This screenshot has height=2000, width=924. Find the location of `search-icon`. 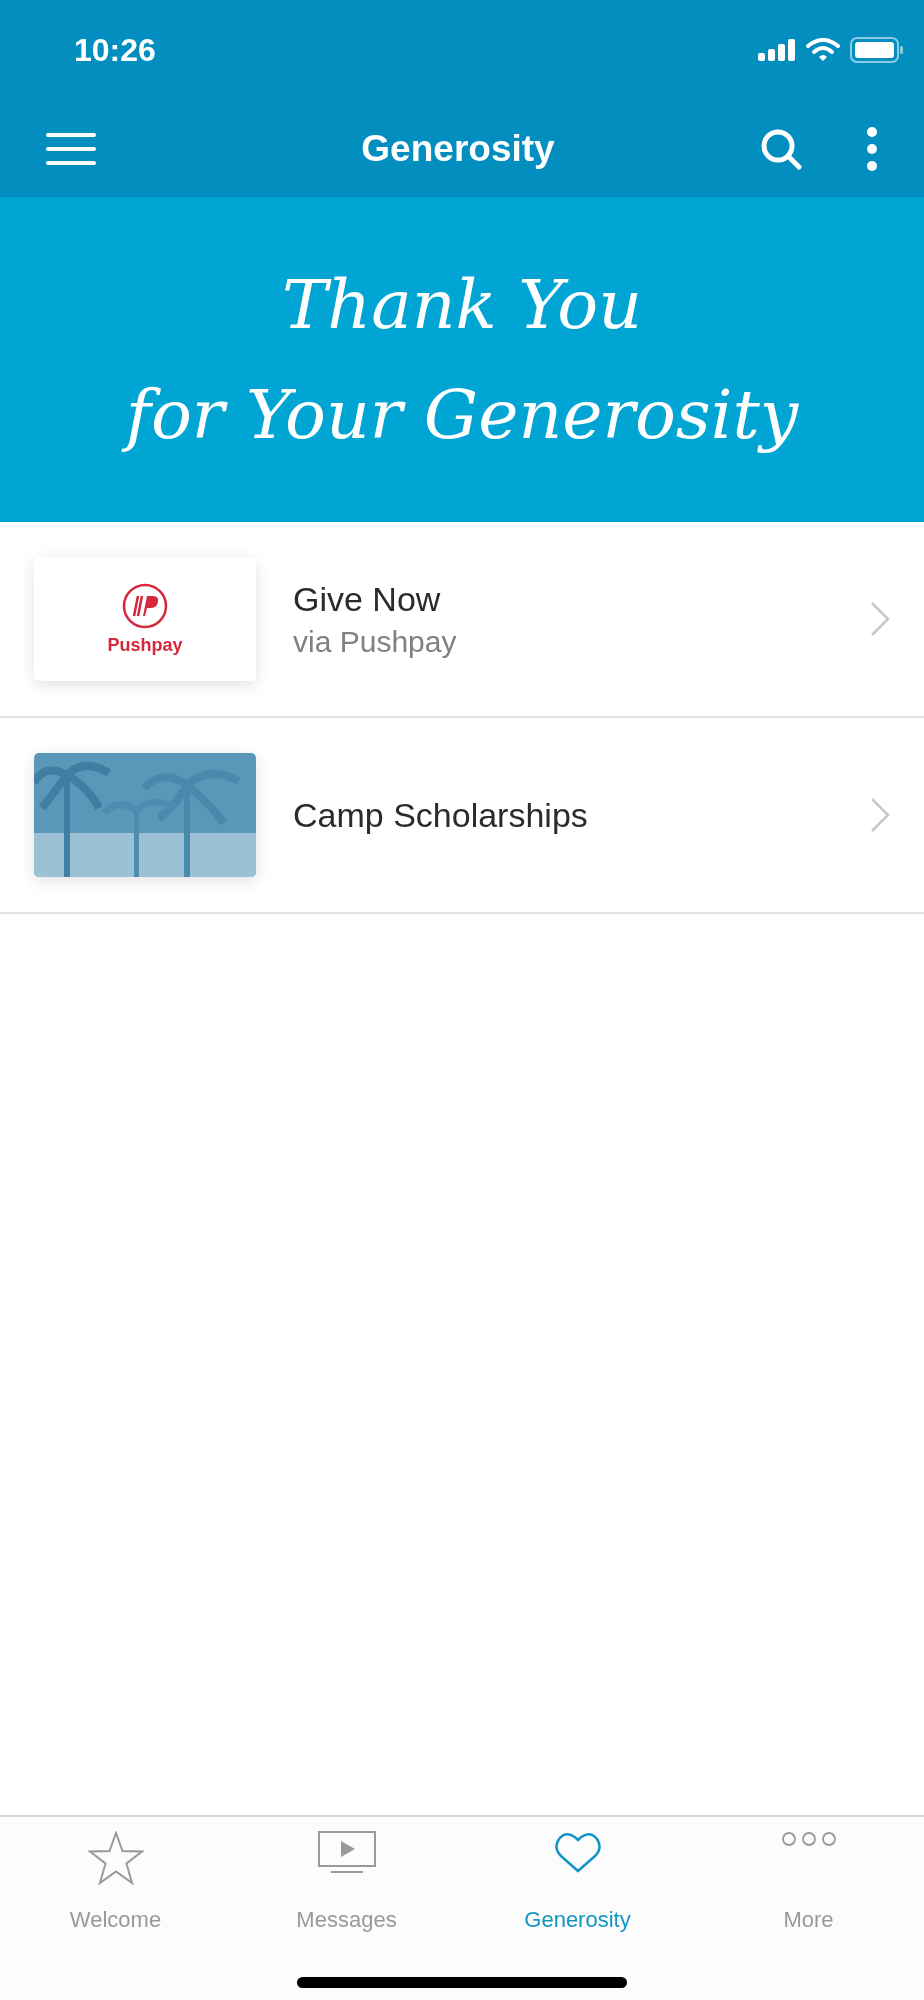

search-icon is located at coordinates (781, 148).